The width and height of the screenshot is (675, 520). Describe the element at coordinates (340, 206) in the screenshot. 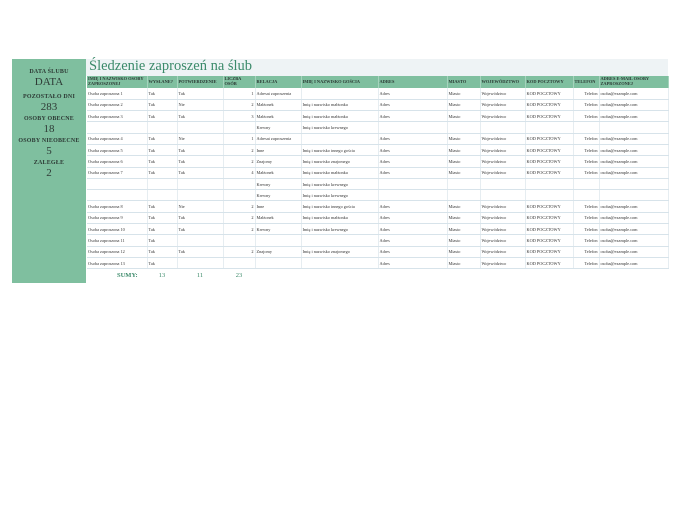

I see `cell-guest-name: Imię i nazwisko innego gościa` at that location.